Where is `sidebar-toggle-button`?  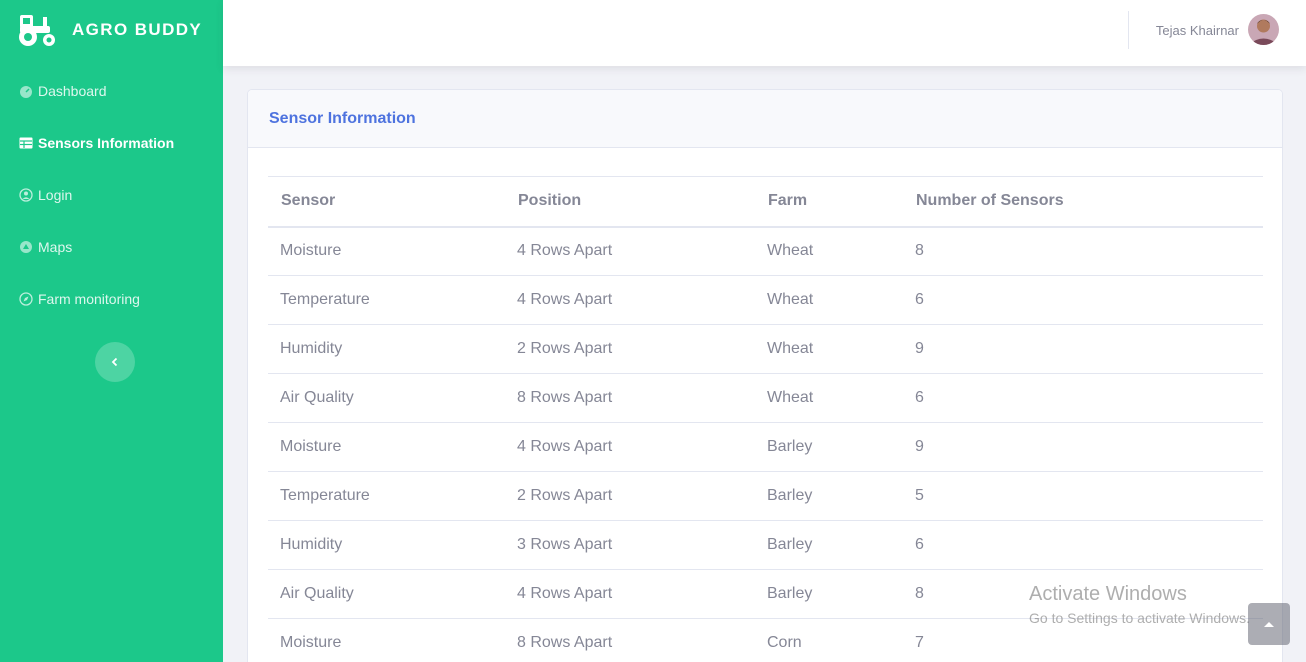
sidebar-toggle-button is located at coordinates (115, 362).